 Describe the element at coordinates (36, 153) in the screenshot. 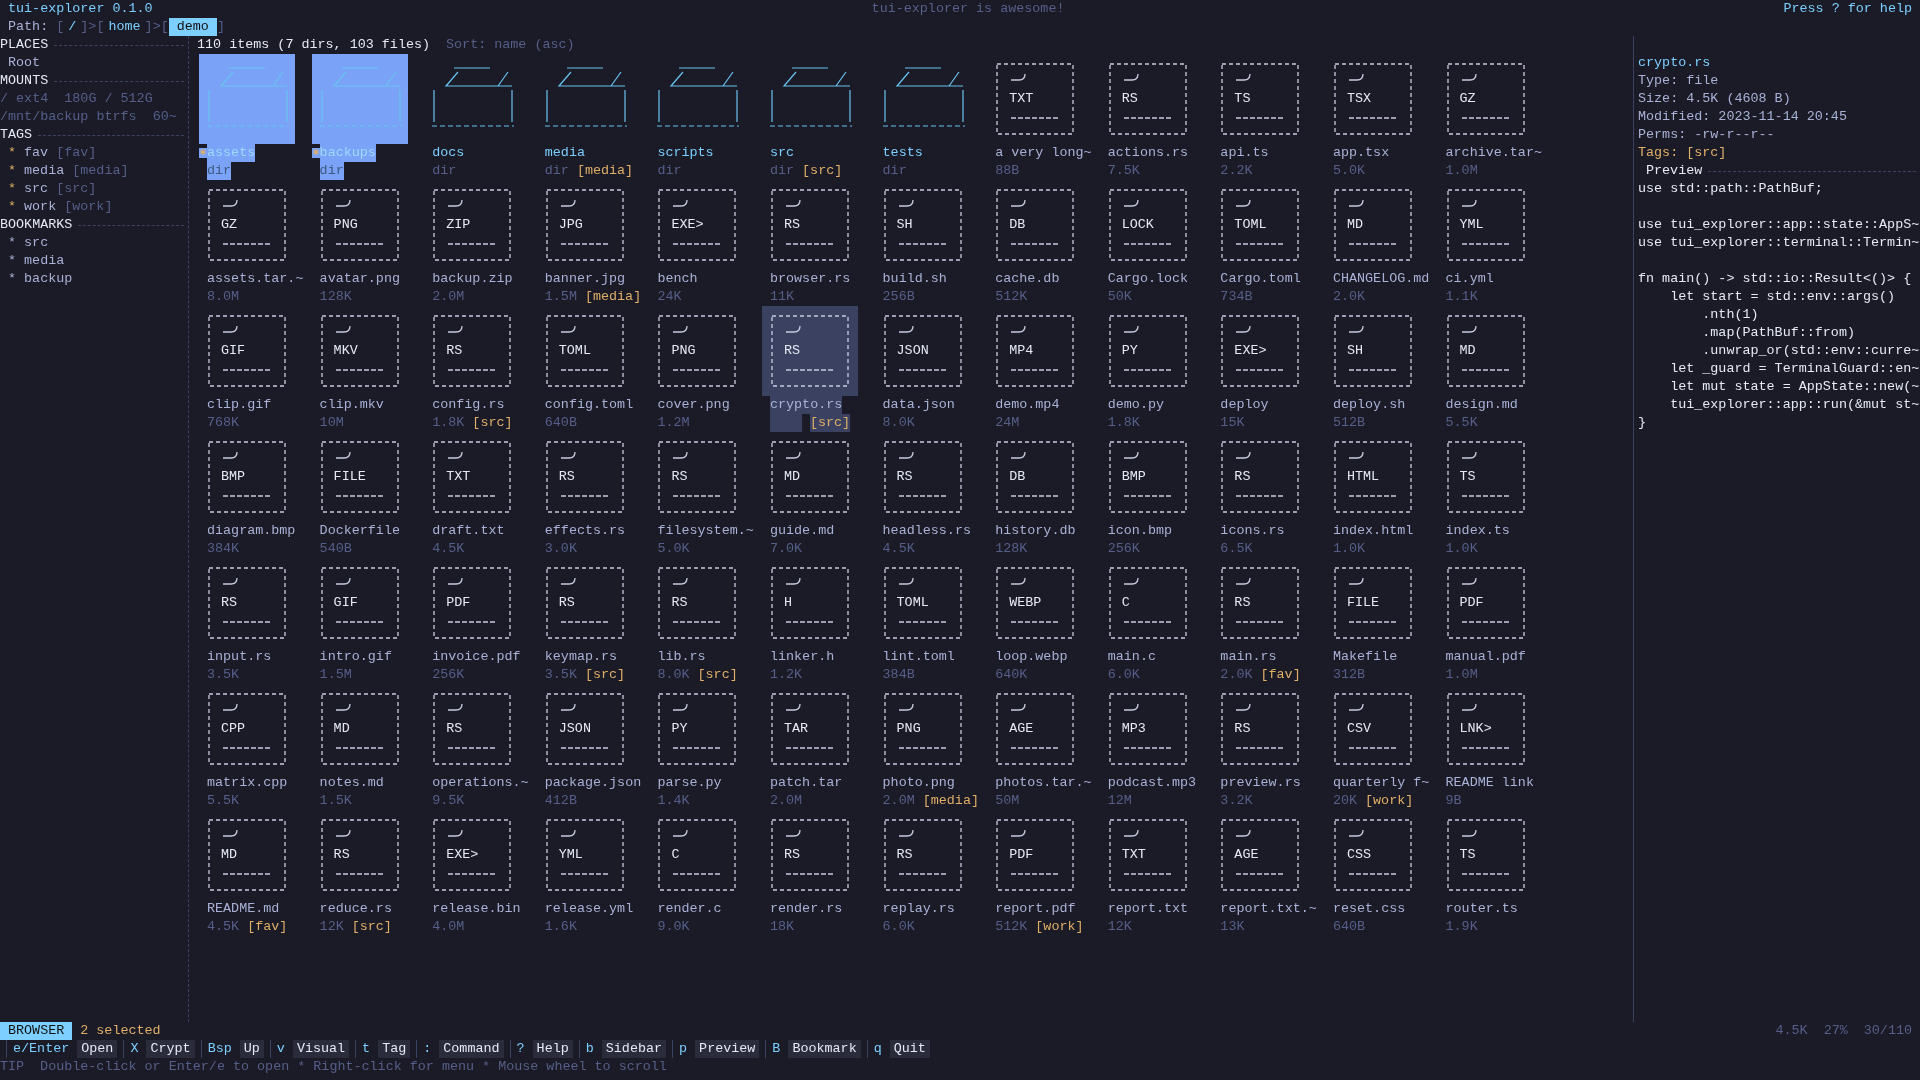

I see `tag-item: fav` at that location.